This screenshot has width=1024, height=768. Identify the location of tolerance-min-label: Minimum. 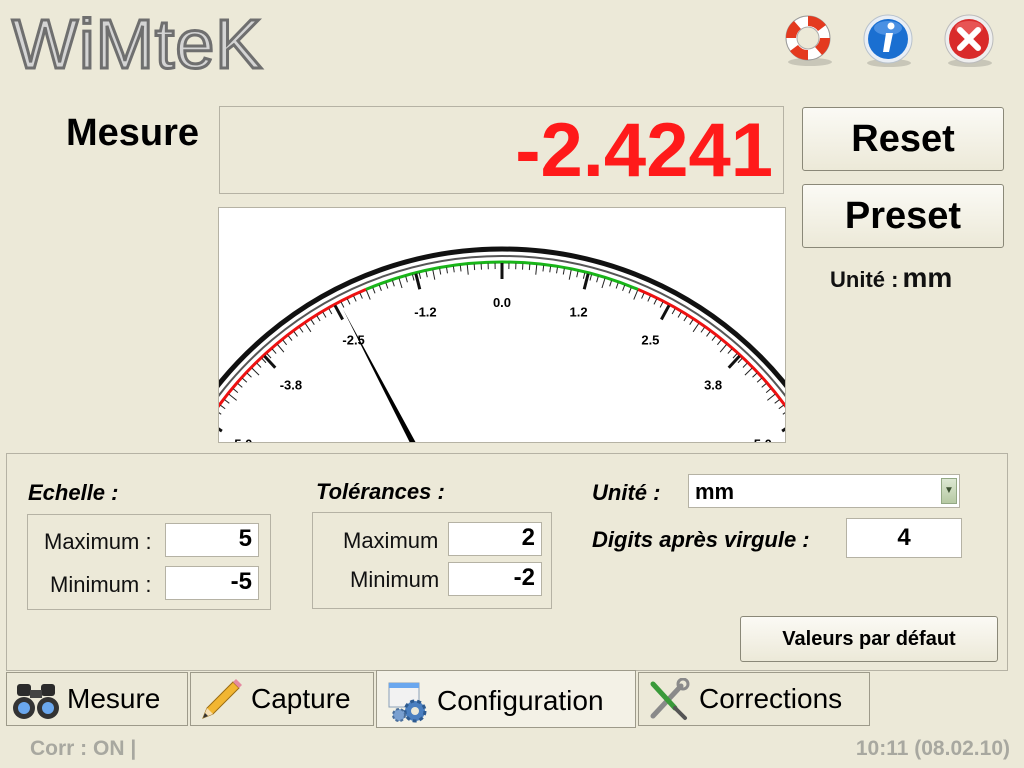
(395, 579).